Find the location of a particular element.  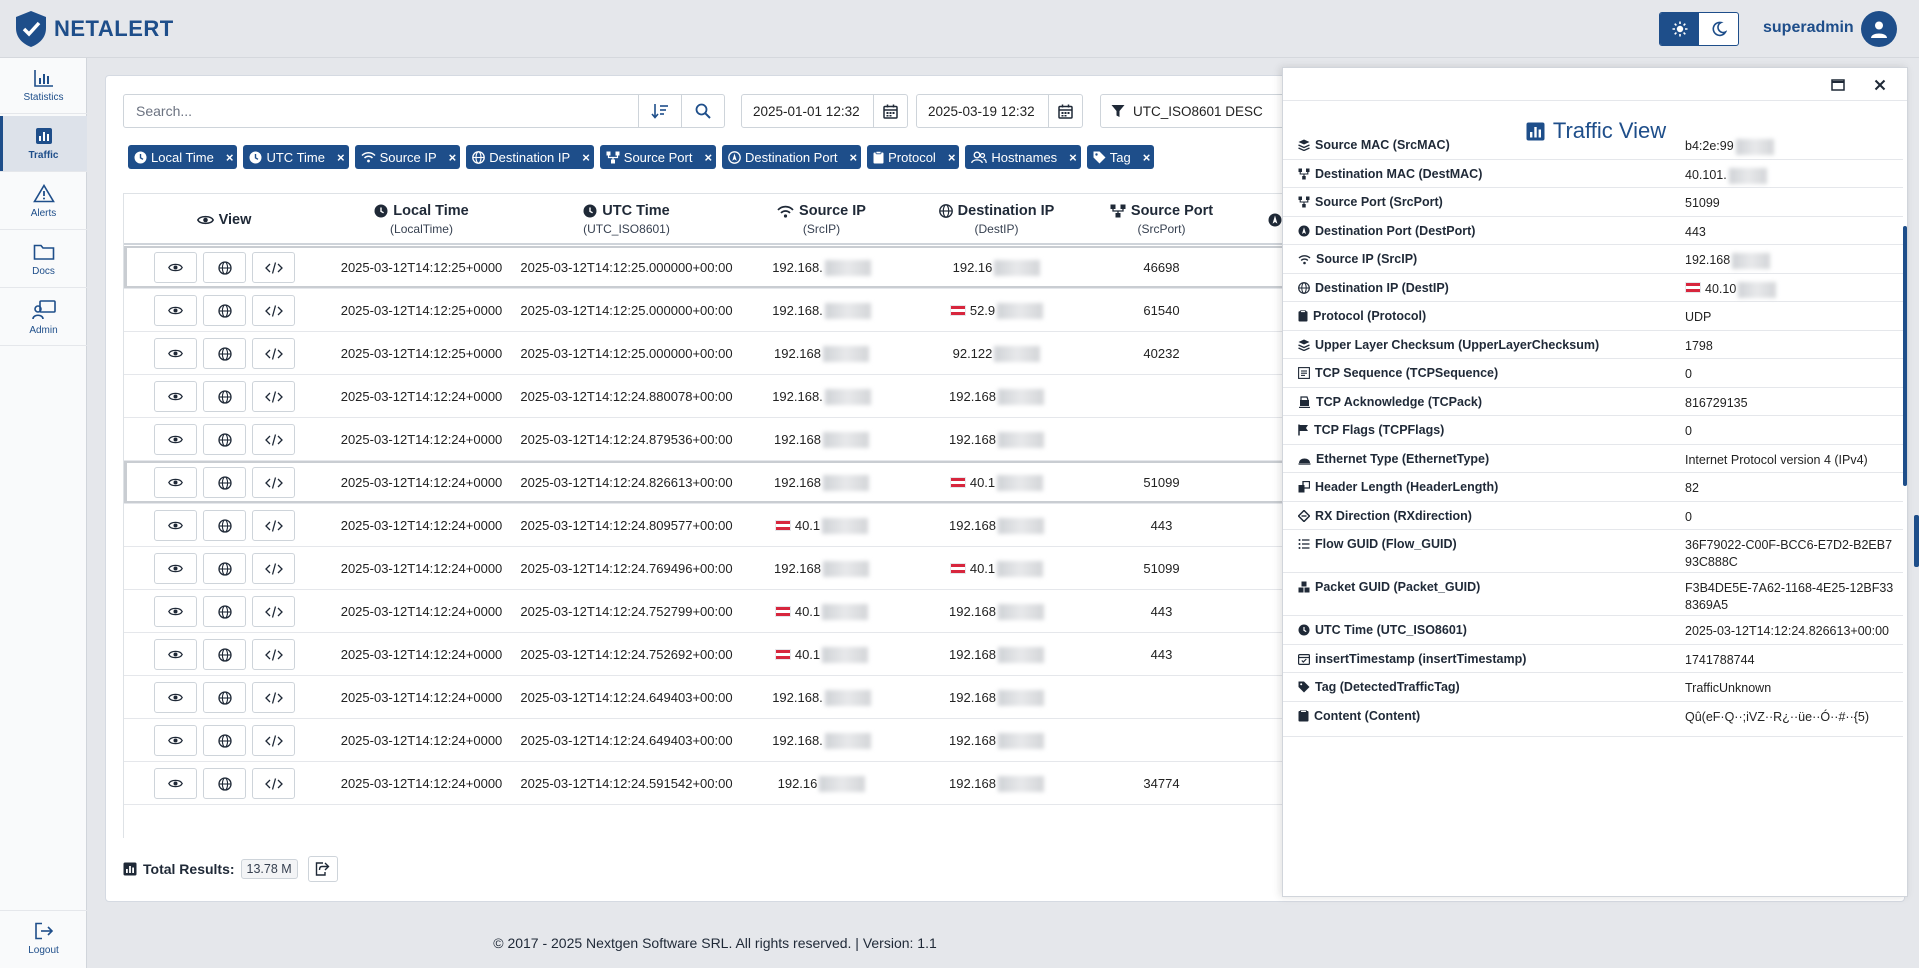

column-destination-ip: Destination IP (DestIP) is located at coordinates (996, 219).